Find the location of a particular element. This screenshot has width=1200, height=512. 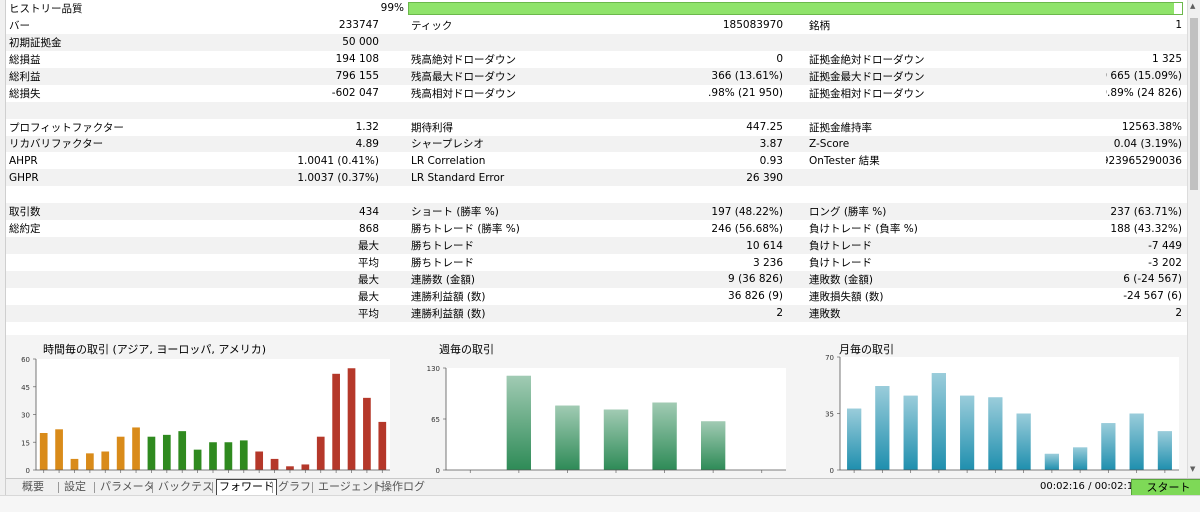

metric-value: 868 is located at coordinates (368, 228).